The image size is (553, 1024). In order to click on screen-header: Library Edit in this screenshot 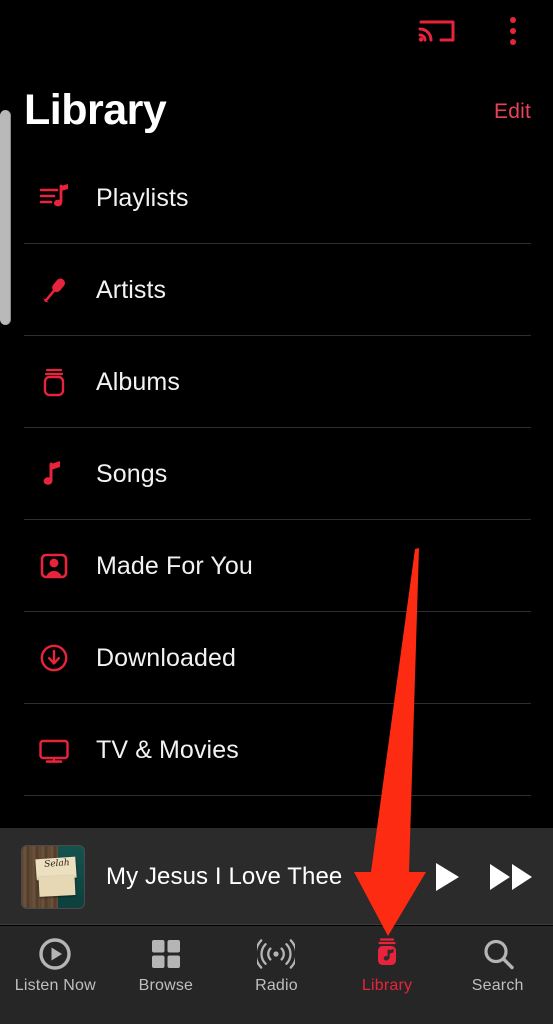, I will do `click(276, 118)`.